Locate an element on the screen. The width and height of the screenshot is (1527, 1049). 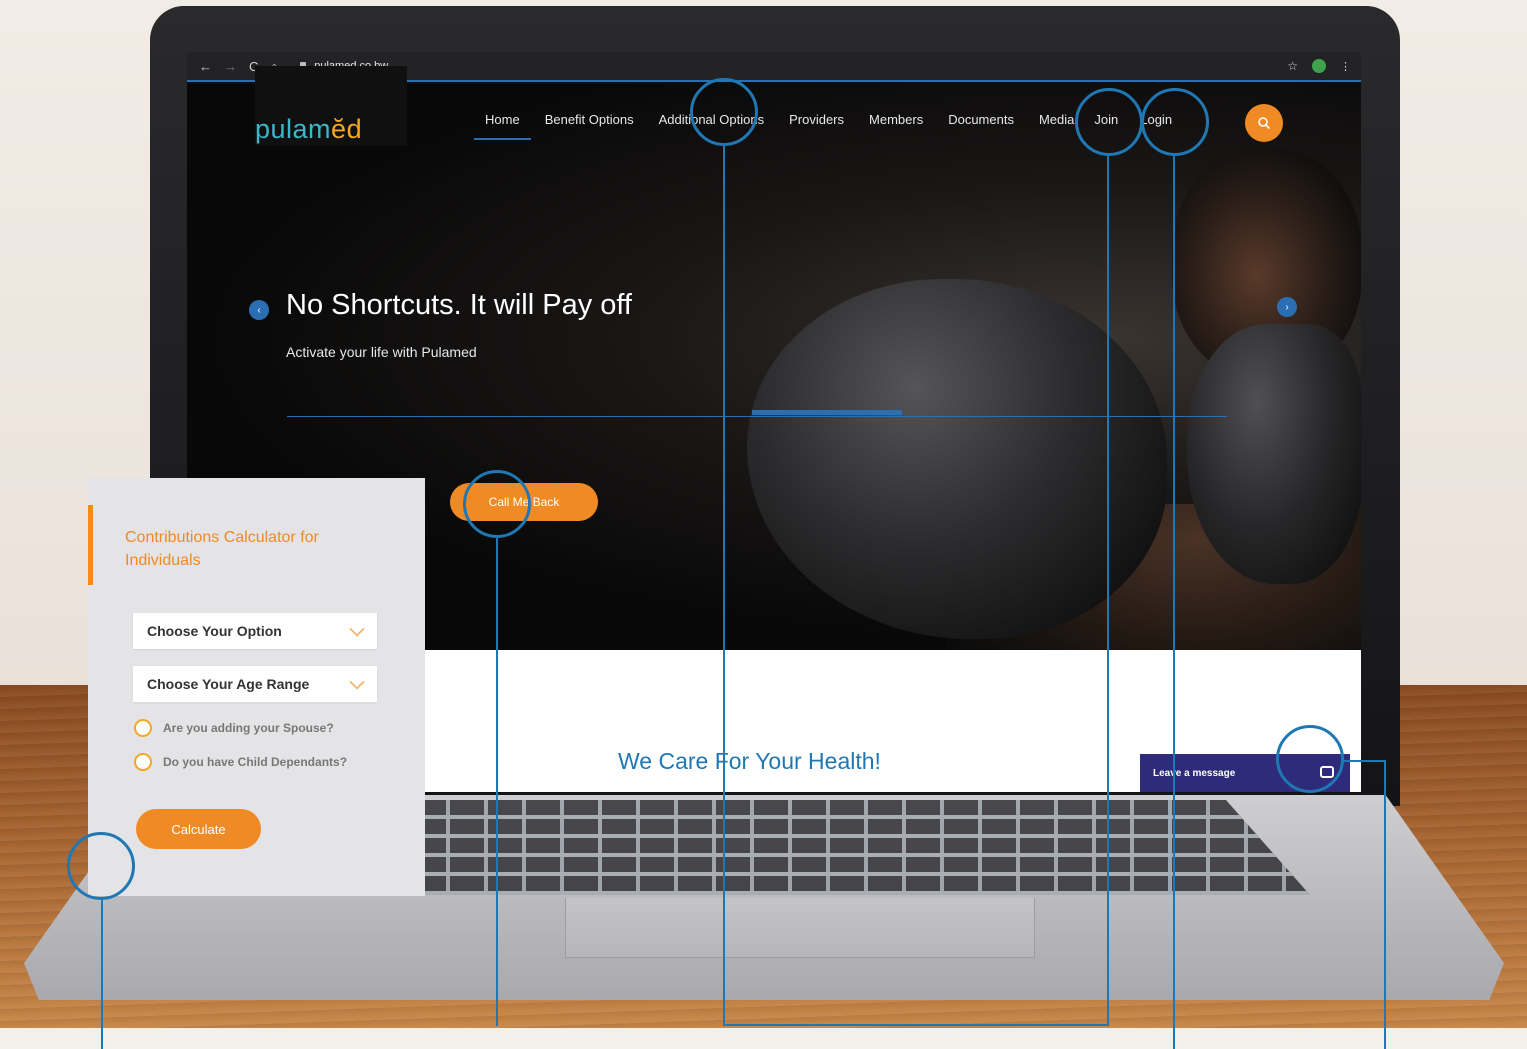
slider-prev-icon: ‹ is located at coordinates (259, 310).